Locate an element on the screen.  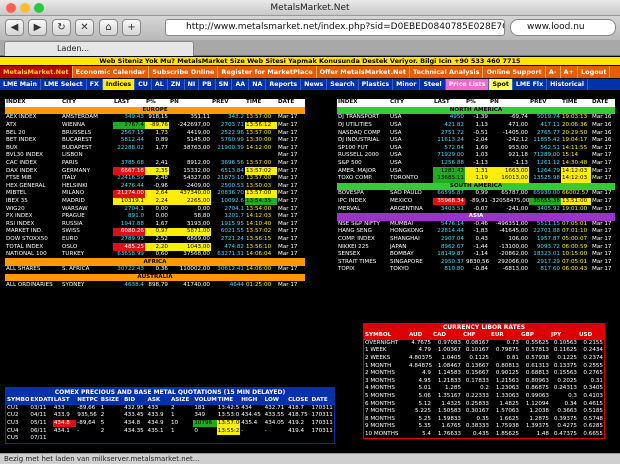
sub-nav-item: News is located at coordinates (314, 84).